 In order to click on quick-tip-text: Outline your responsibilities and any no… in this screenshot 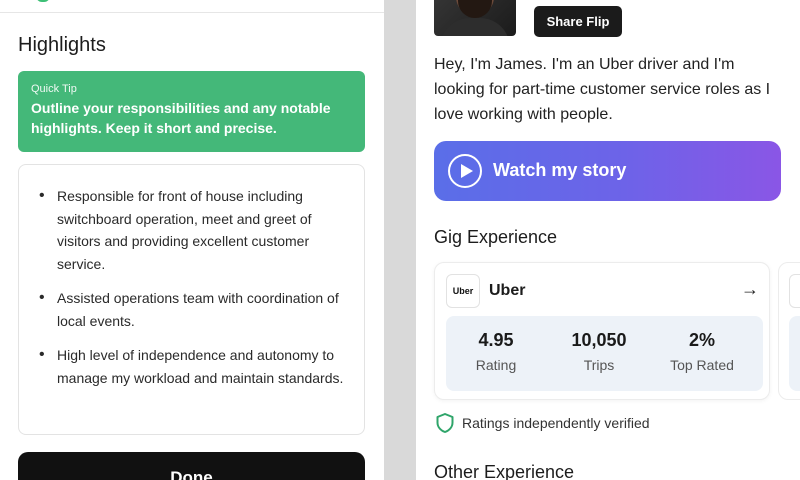, I will do `click(181, 118)`.